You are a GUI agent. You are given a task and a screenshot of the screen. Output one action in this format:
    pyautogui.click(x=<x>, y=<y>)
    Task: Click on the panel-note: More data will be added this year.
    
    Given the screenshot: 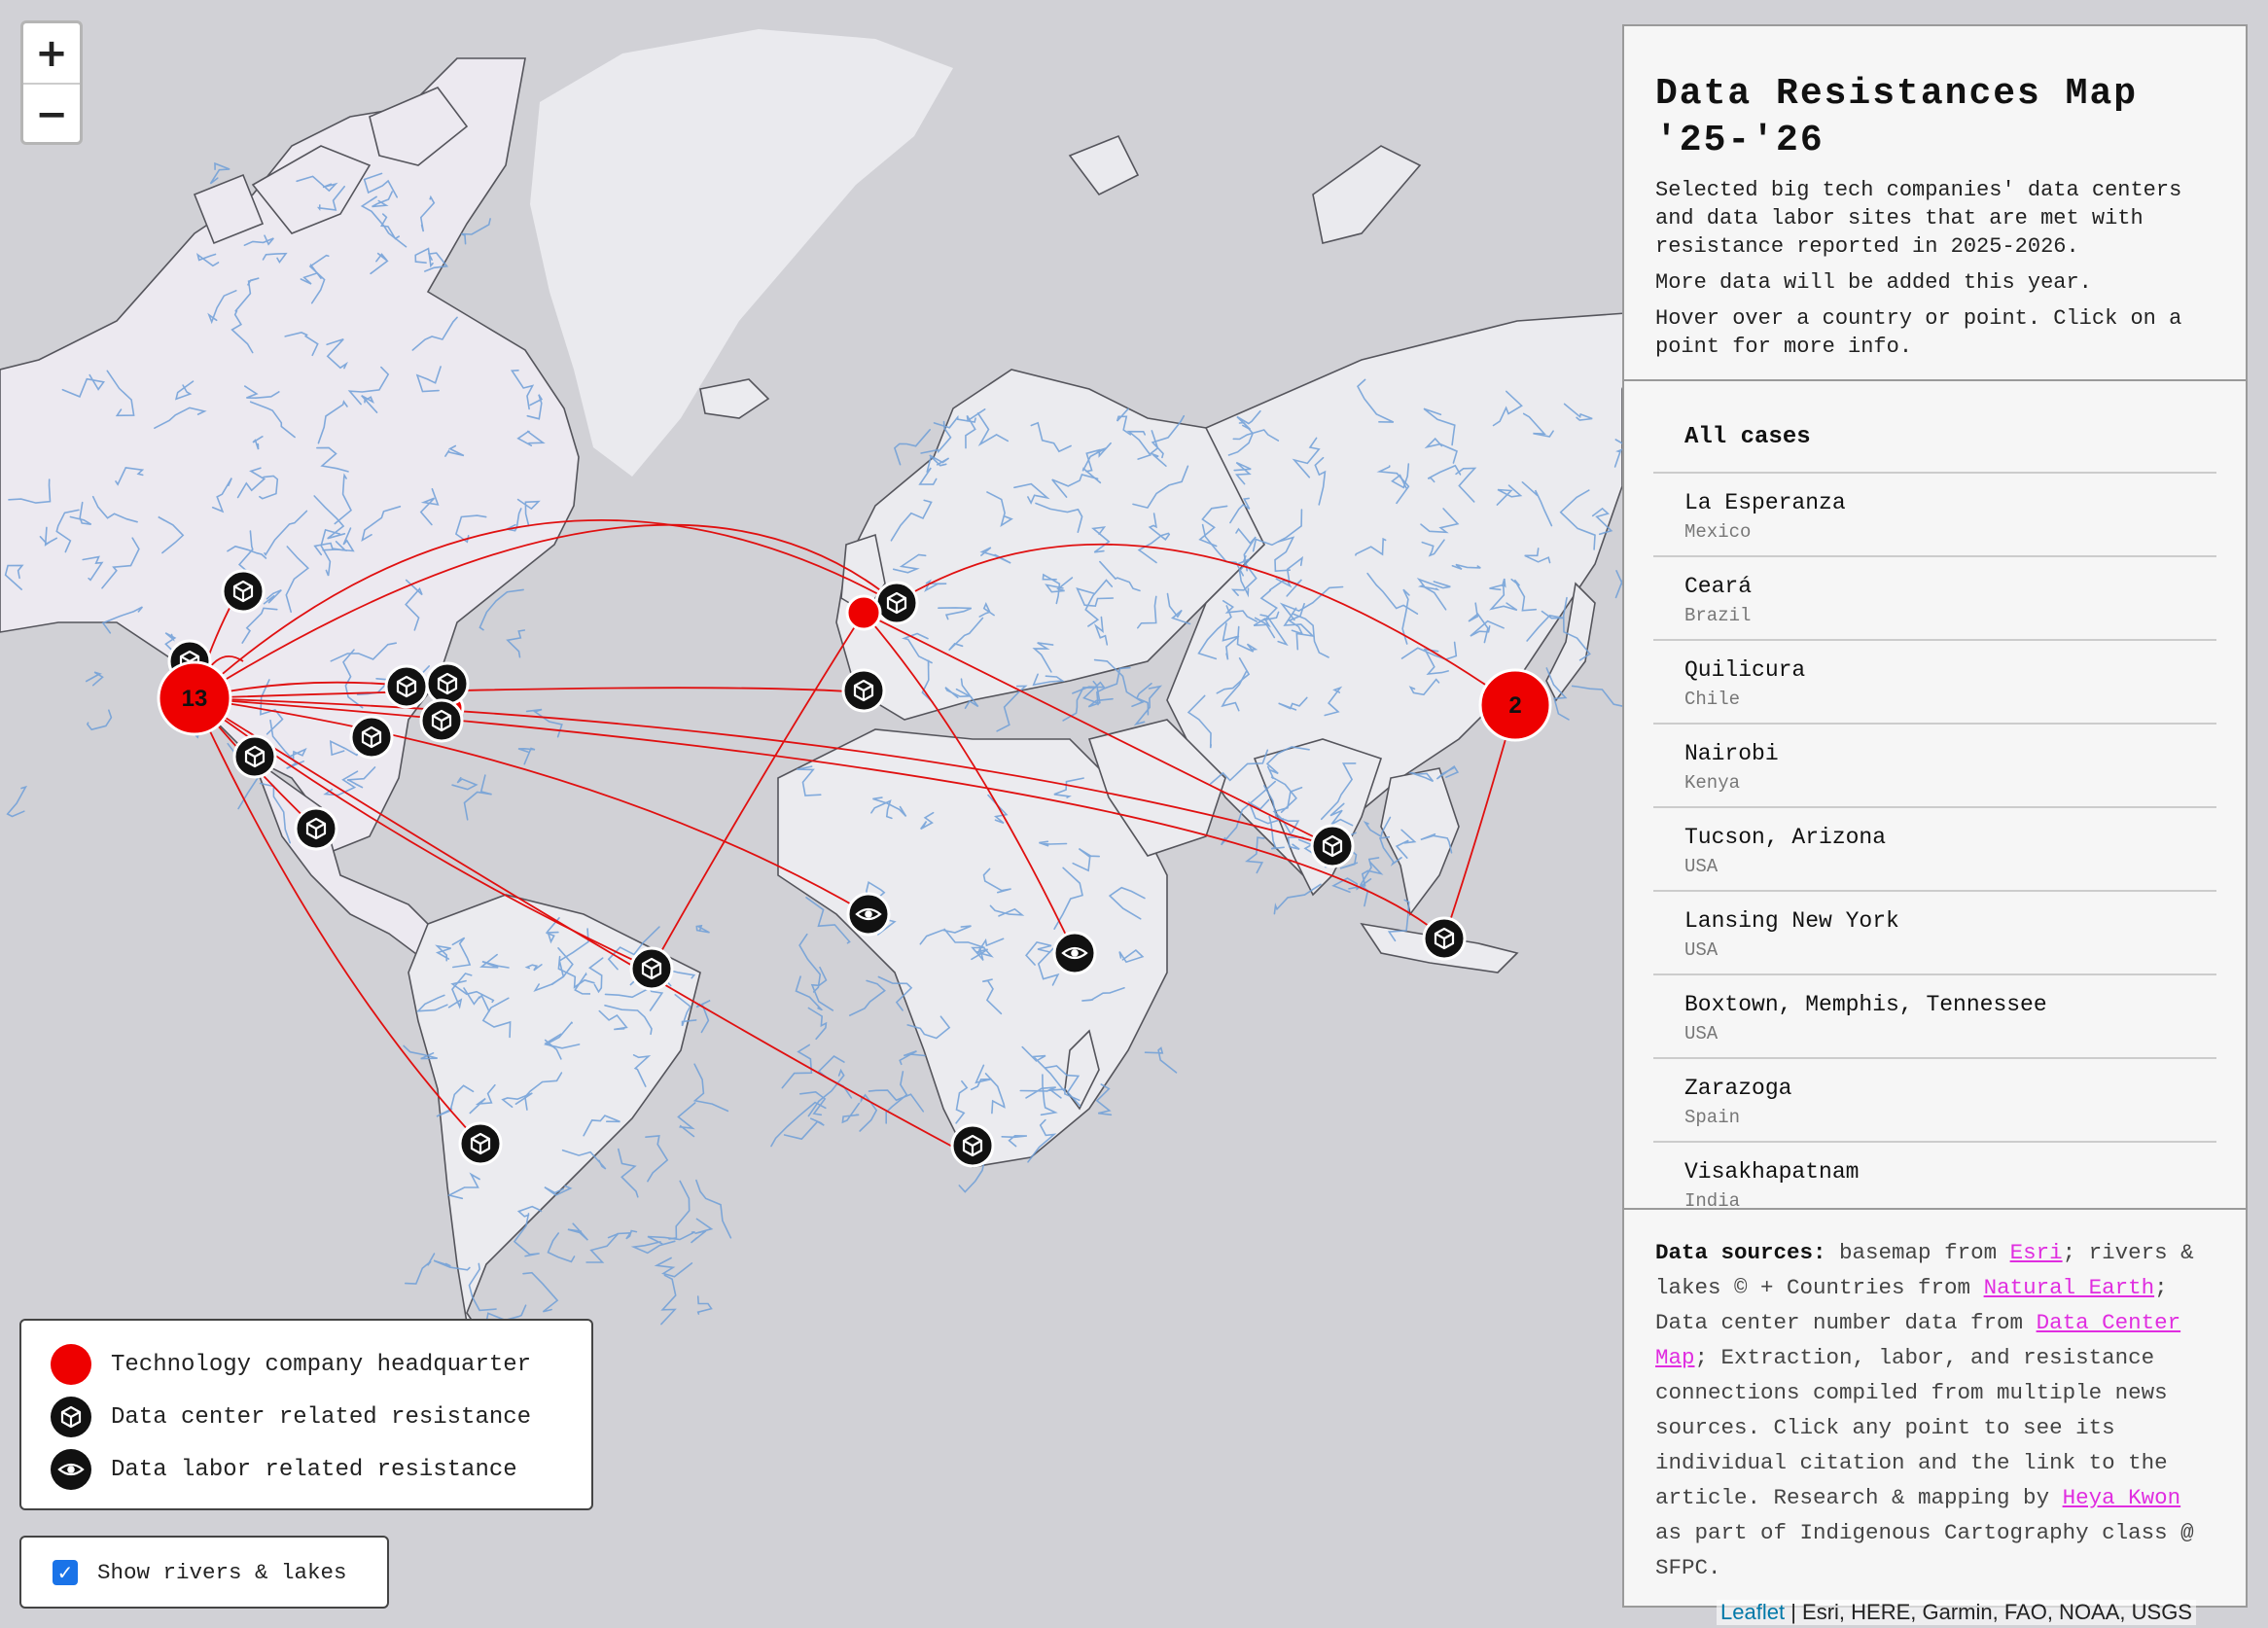 What is the action you would take?
    pyautogui.click(x=1873, y=282)
    